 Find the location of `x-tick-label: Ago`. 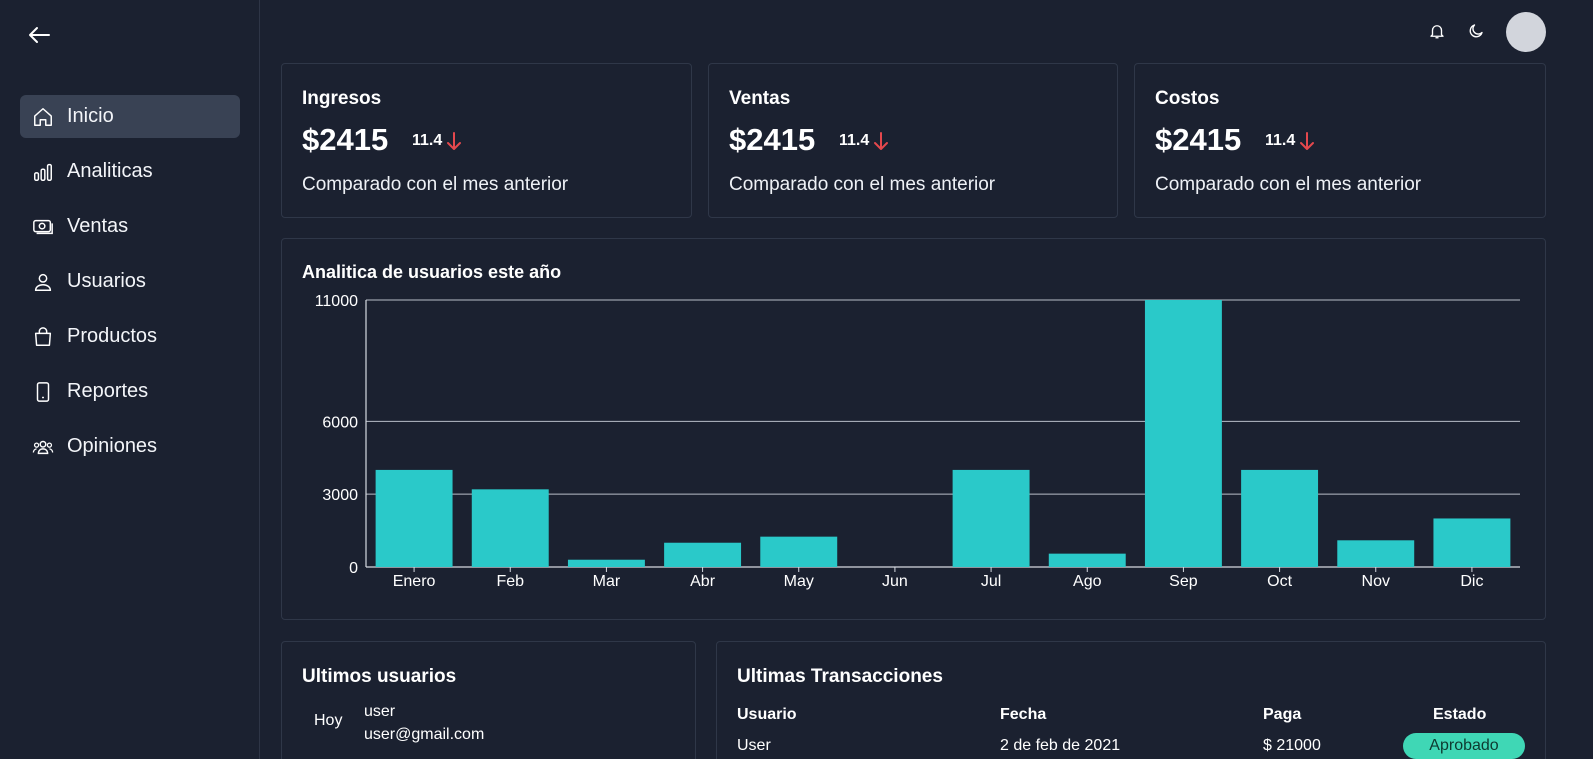

x-tick-label: Ago is located at coordinates (1087, 581).